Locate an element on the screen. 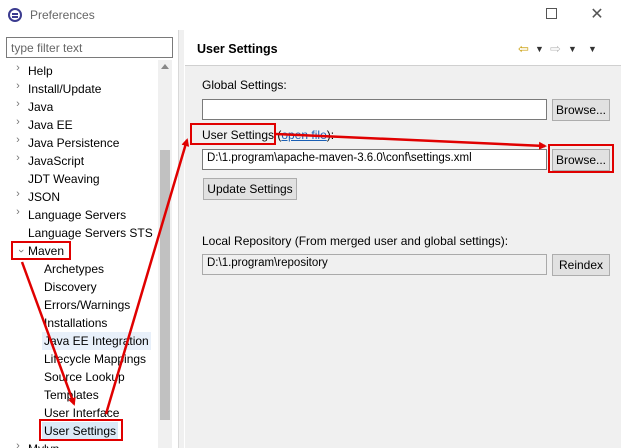 This screenshot has height=448, width=621. user-settings-label: User Settings (open file): is located at coordinates (268, 135).